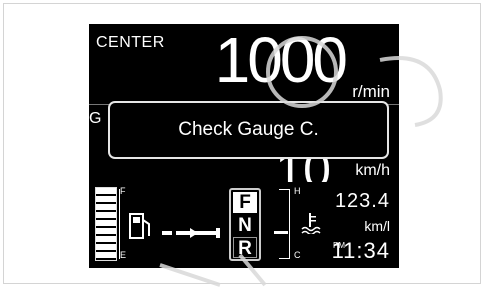 Image resolution: width=485 pixels, height=287 pixels. Describe the element at coordinates (191, 233) in the screenshot. I see `drive-transfer-icon` at that location.